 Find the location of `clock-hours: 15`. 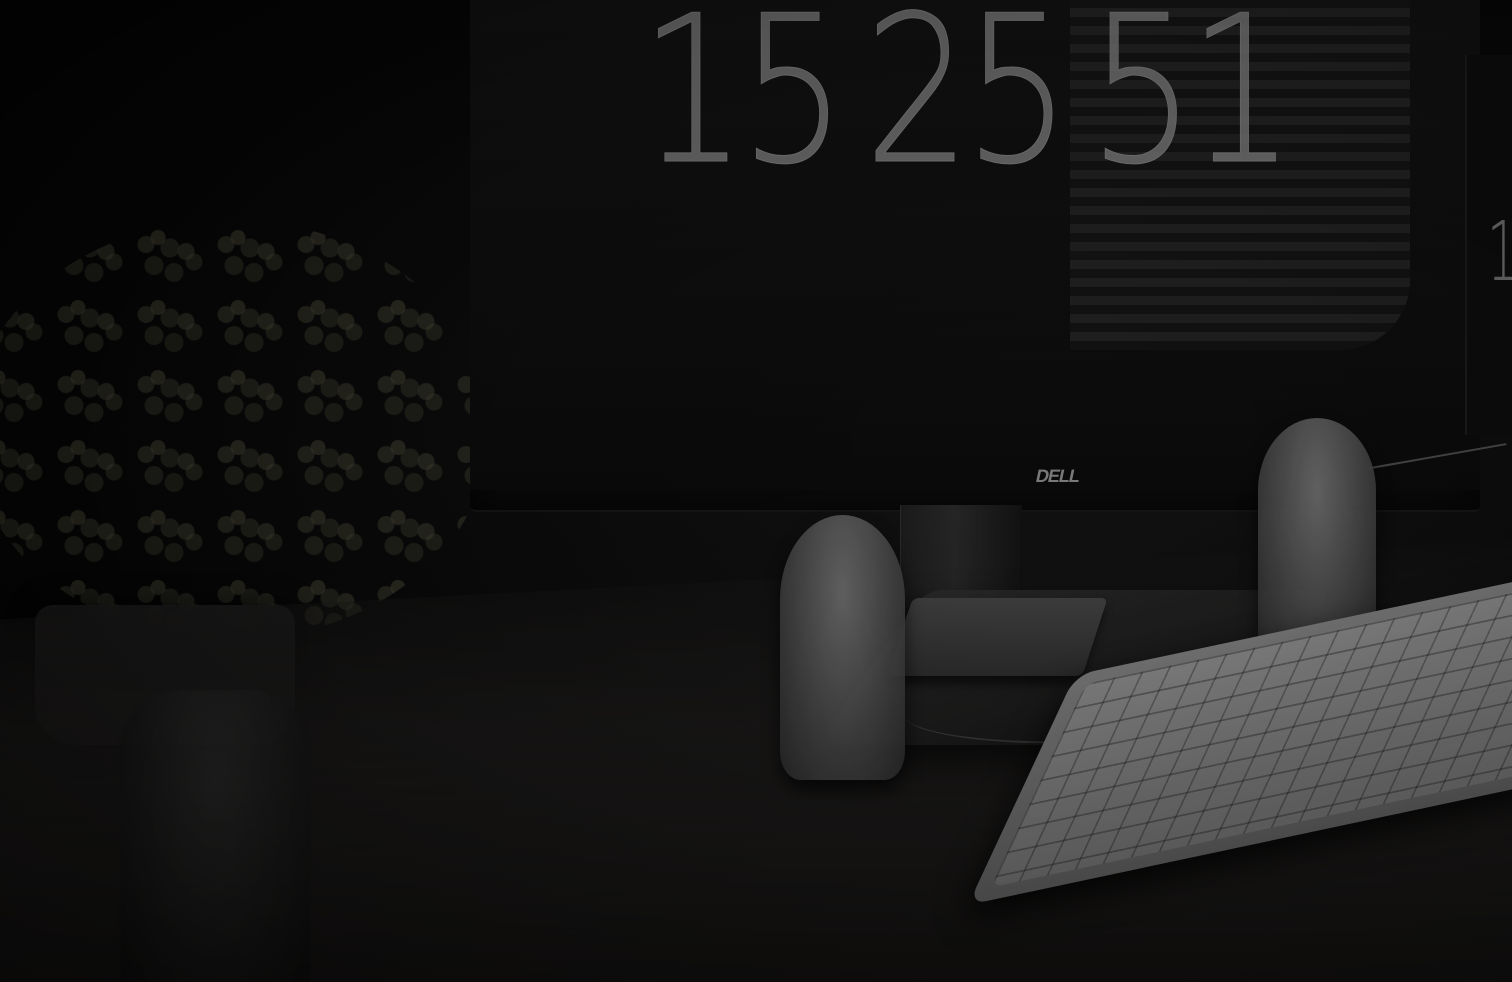

clock-hours: 15 is located at coordinates (743, 105).